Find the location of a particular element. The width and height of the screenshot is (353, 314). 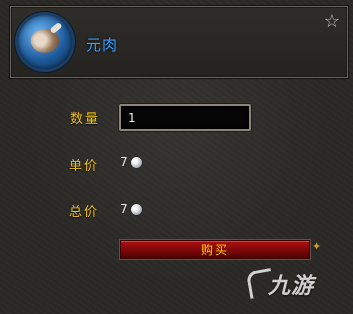

star-outline-icon: ☆ is located at coordinates (332, 22).